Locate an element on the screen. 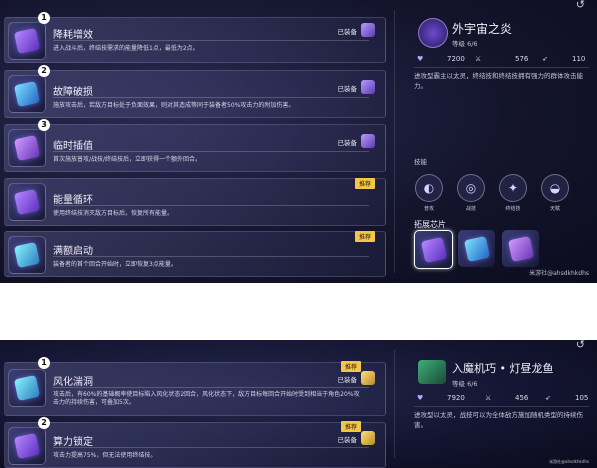 This screenshot has width=597, height=468. skill-talent: ◒ 天赋 is located at coordinates (555, 193).